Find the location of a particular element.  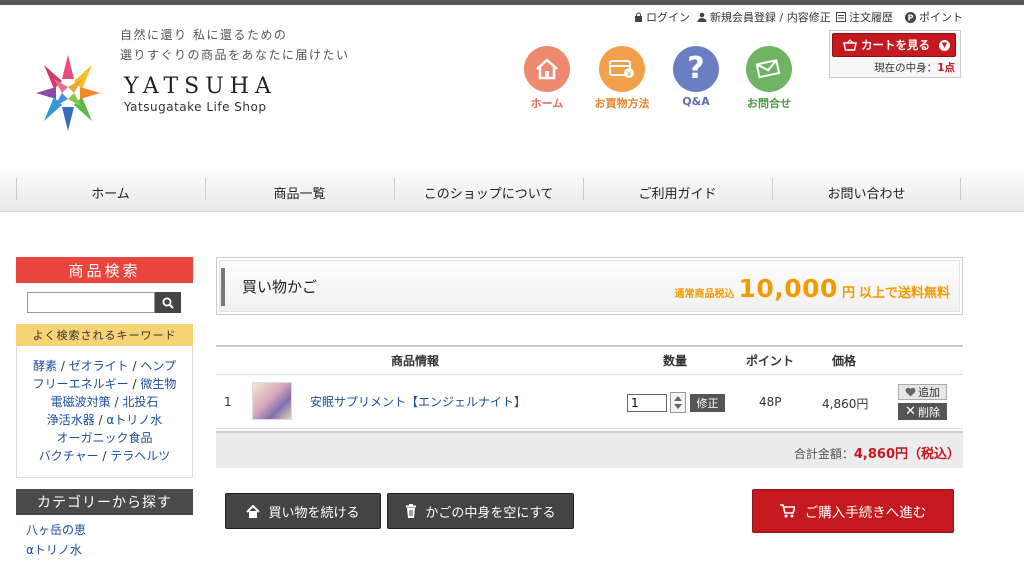

category-link: 八ヶ岳の恵 is located at coordinates (56, 530).